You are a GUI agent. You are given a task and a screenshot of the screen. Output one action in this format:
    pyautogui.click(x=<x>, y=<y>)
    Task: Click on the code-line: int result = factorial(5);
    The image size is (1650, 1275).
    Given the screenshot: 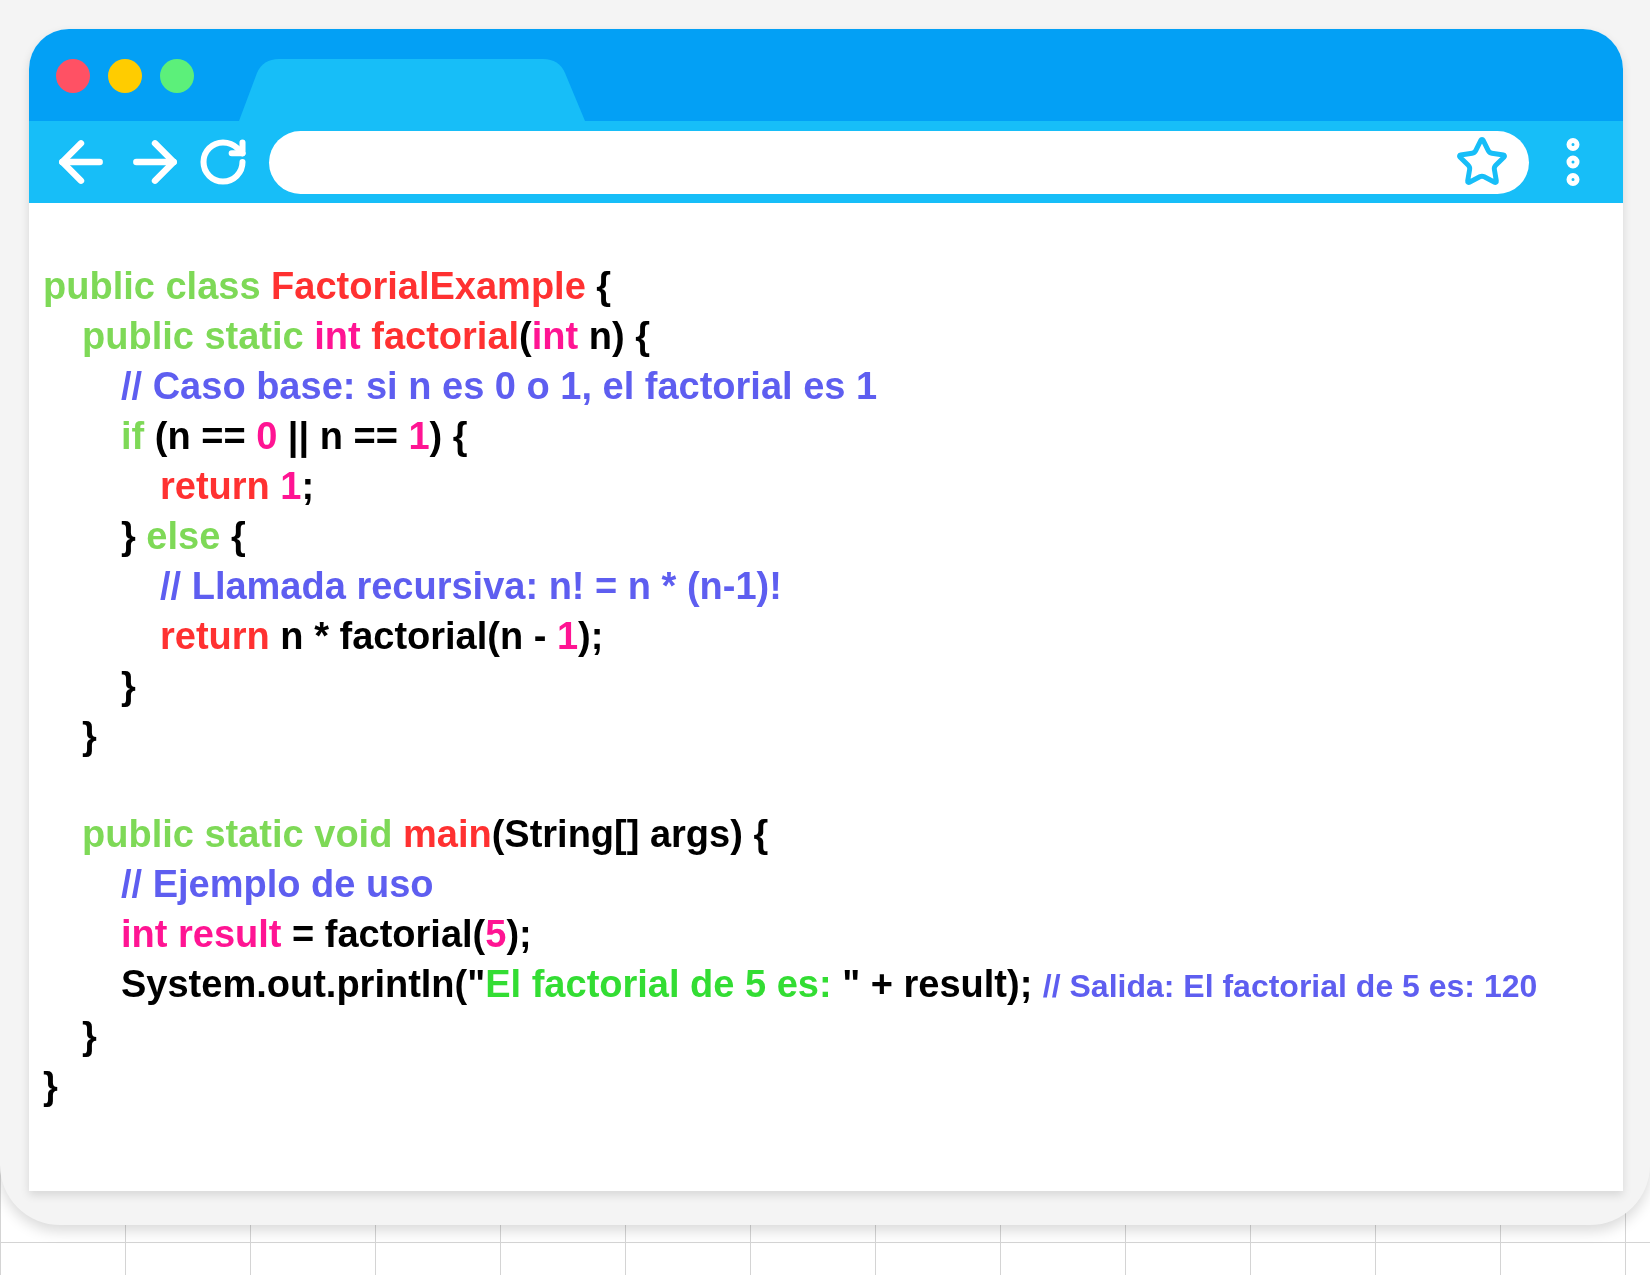 What is the action you would take?
    pyautogui.click(x=326, y=934)
    